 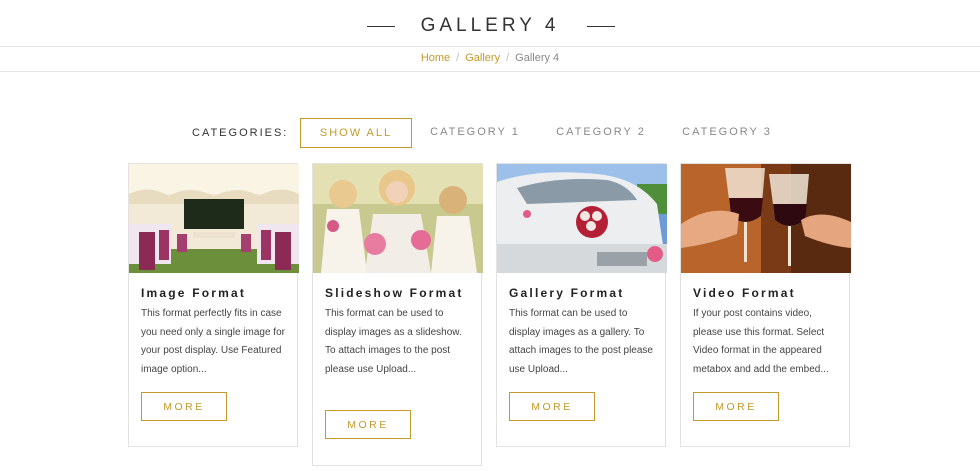 What do you see at coordinates (214, 218) in the screenshot?
I see `wedding-tent-photo` at bounding box center [214, 218].